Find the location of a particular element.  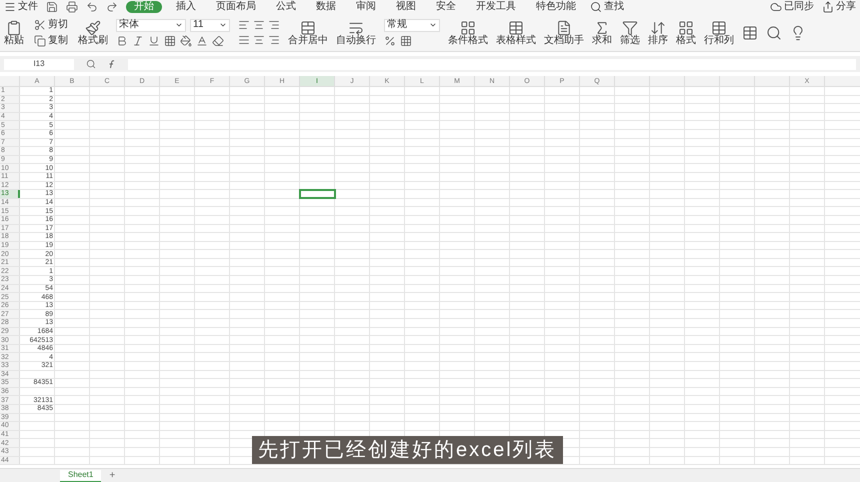

font-size-dropdown: 11 is located at coordinates (210, 25).